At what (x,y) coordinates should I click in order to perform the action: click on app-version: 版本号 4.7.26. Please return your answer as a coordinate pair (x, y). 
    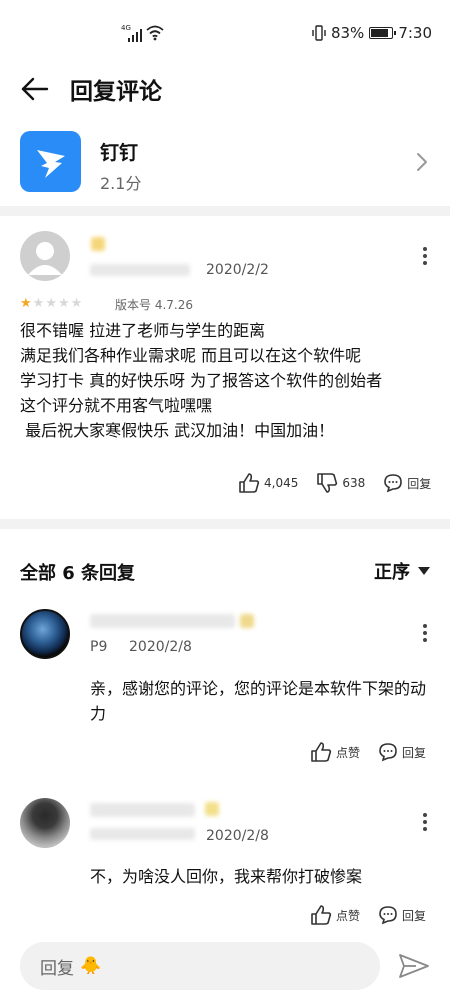
    Looking at the image, I should click on (154, 305).